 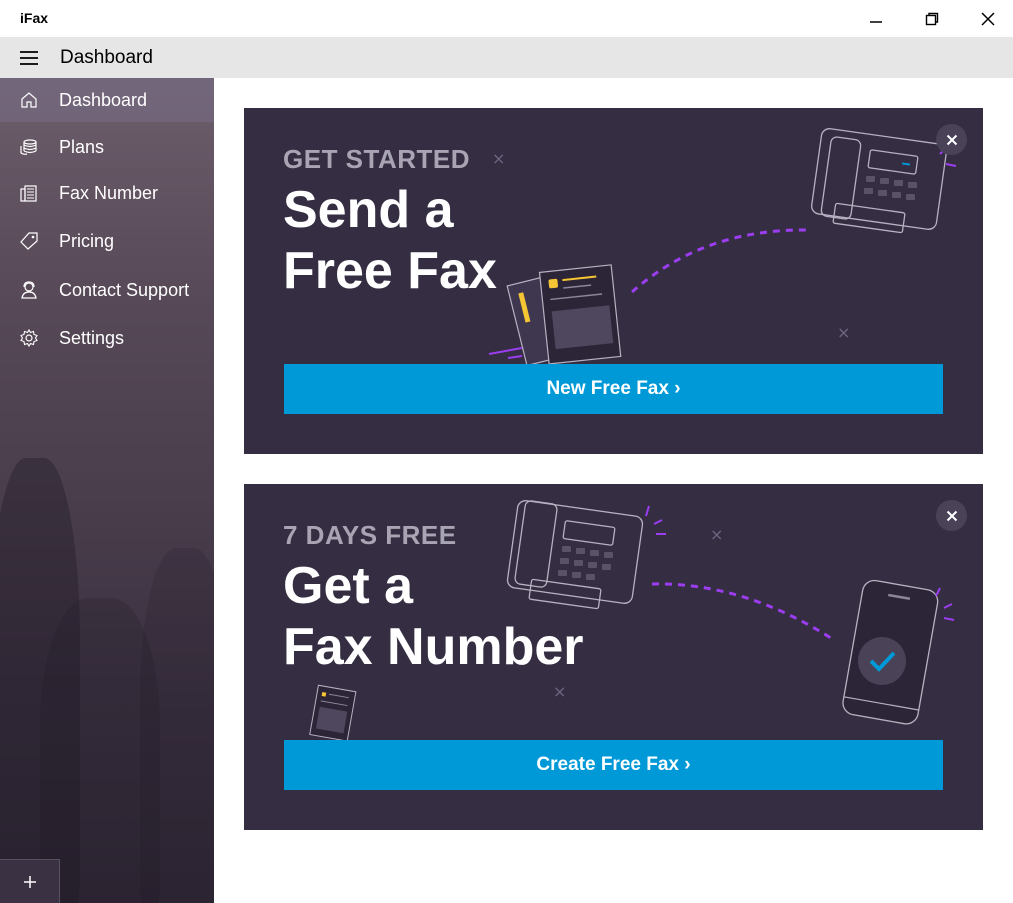 I want to click on create-free-fax-button: Create Free Fax ›, so click(x=613, y=765).